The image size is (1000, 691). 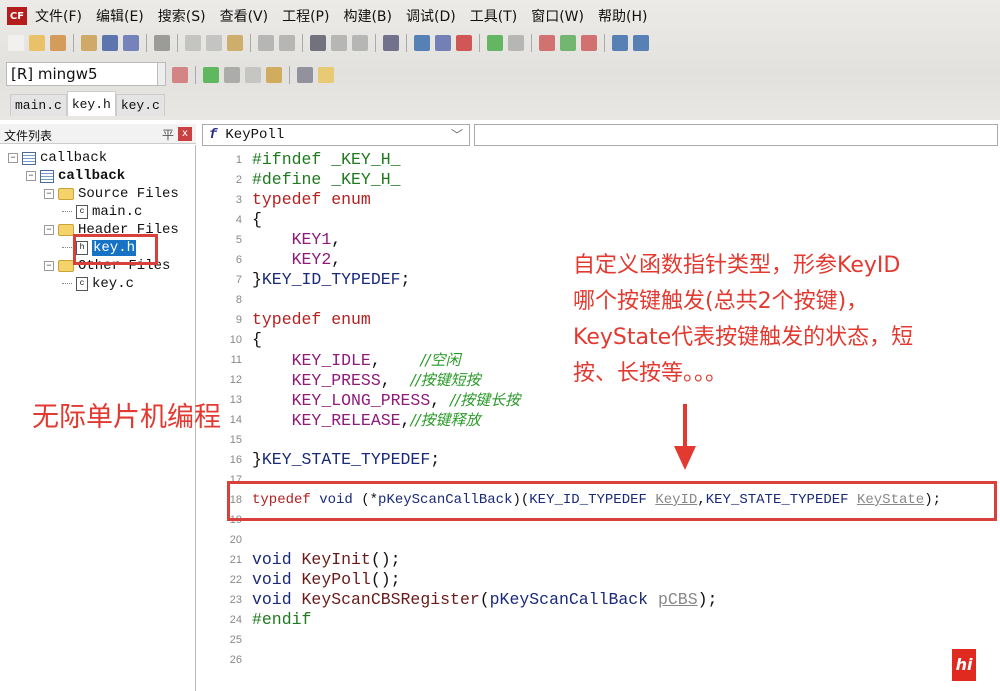 I want to click on menu-item: 窗口(W), so click(x=557, y=16).